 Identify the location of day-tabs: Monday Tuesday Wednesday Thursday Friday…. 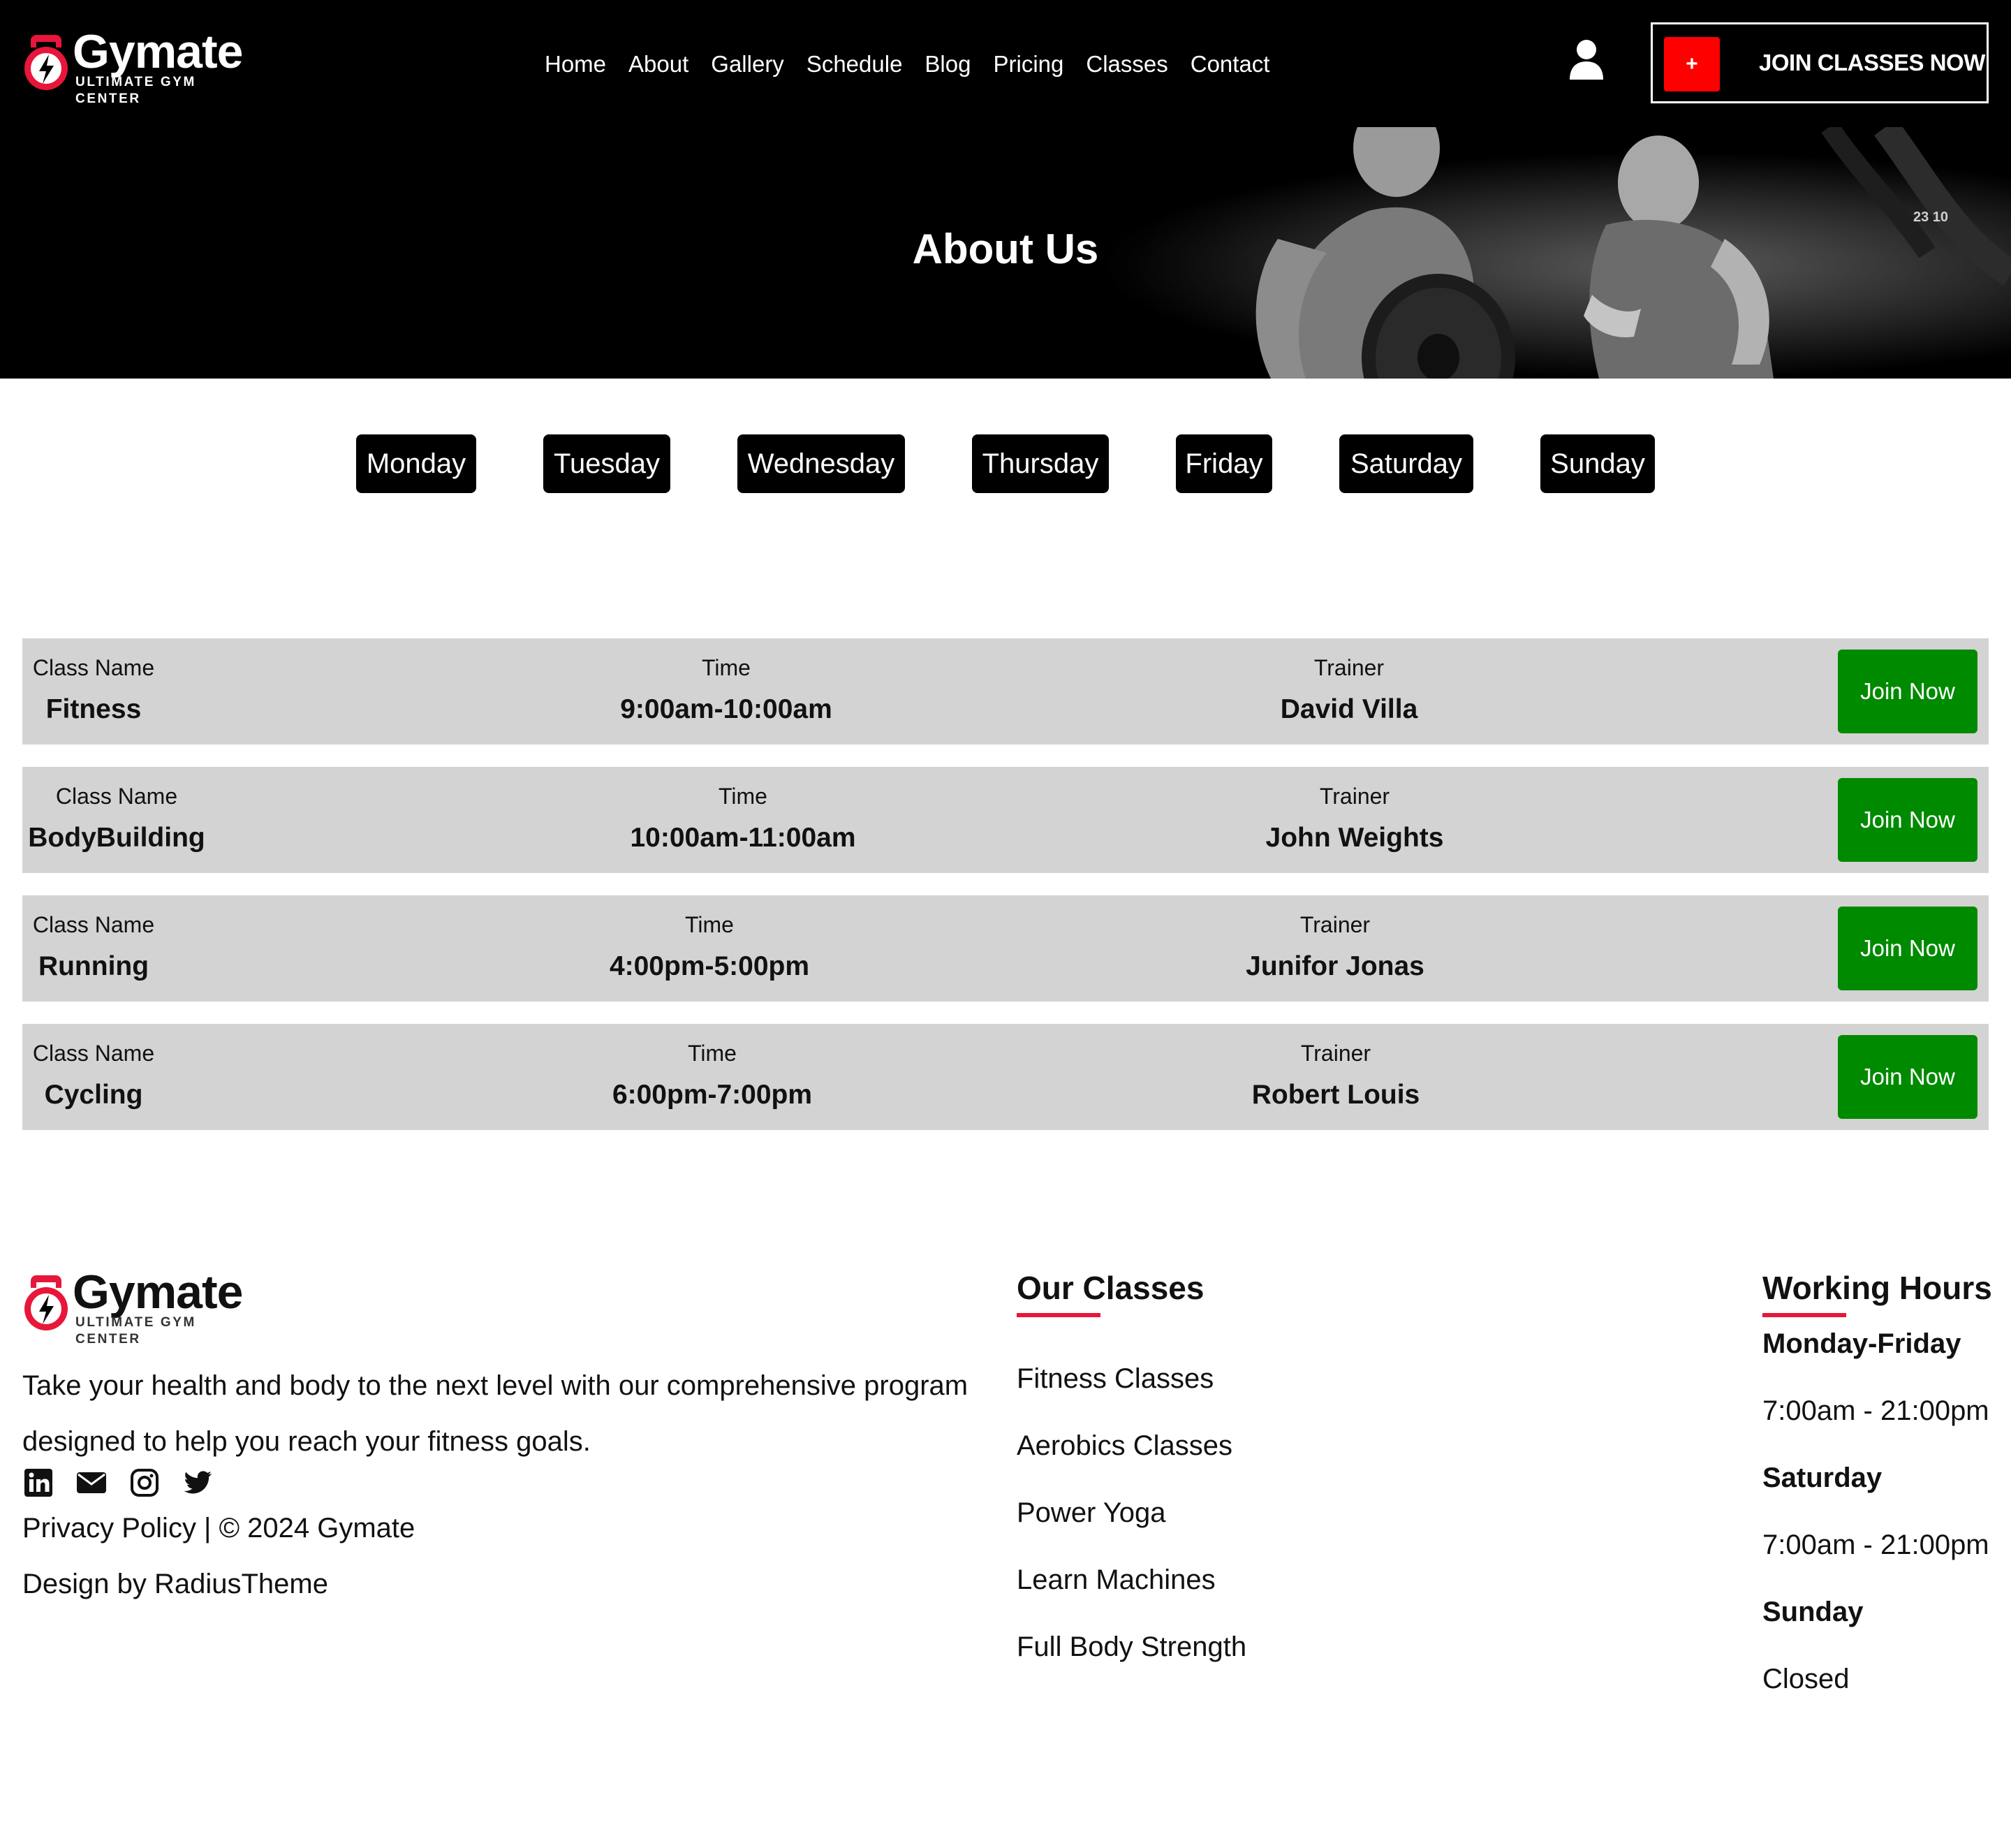
(1005, 463).